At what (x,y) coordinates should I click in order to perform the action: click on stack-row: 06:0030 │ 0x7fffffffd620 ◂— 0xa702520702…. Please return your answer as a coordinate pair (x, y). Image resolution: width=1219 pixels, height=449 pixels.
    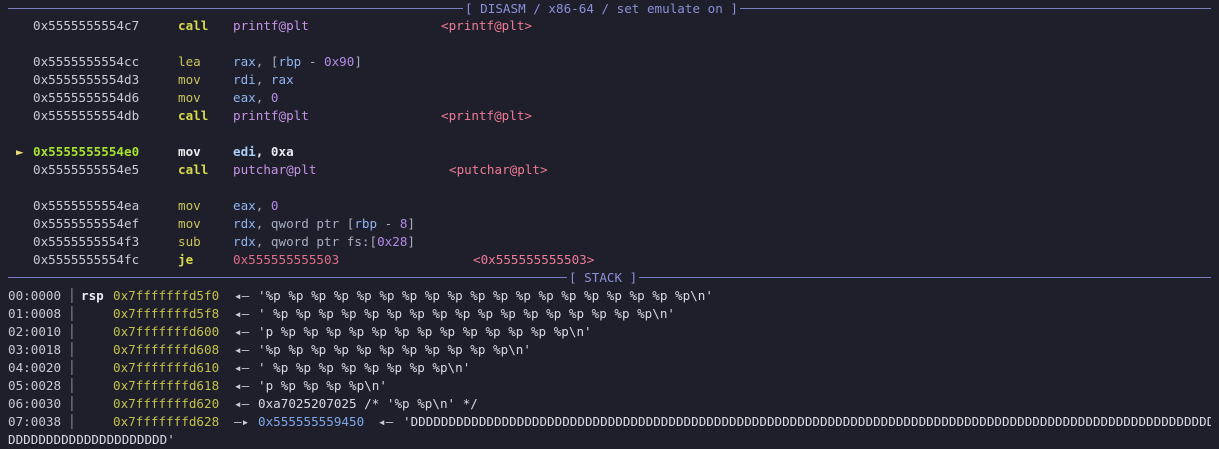
    Looking at the image, I should click on (239, 404).